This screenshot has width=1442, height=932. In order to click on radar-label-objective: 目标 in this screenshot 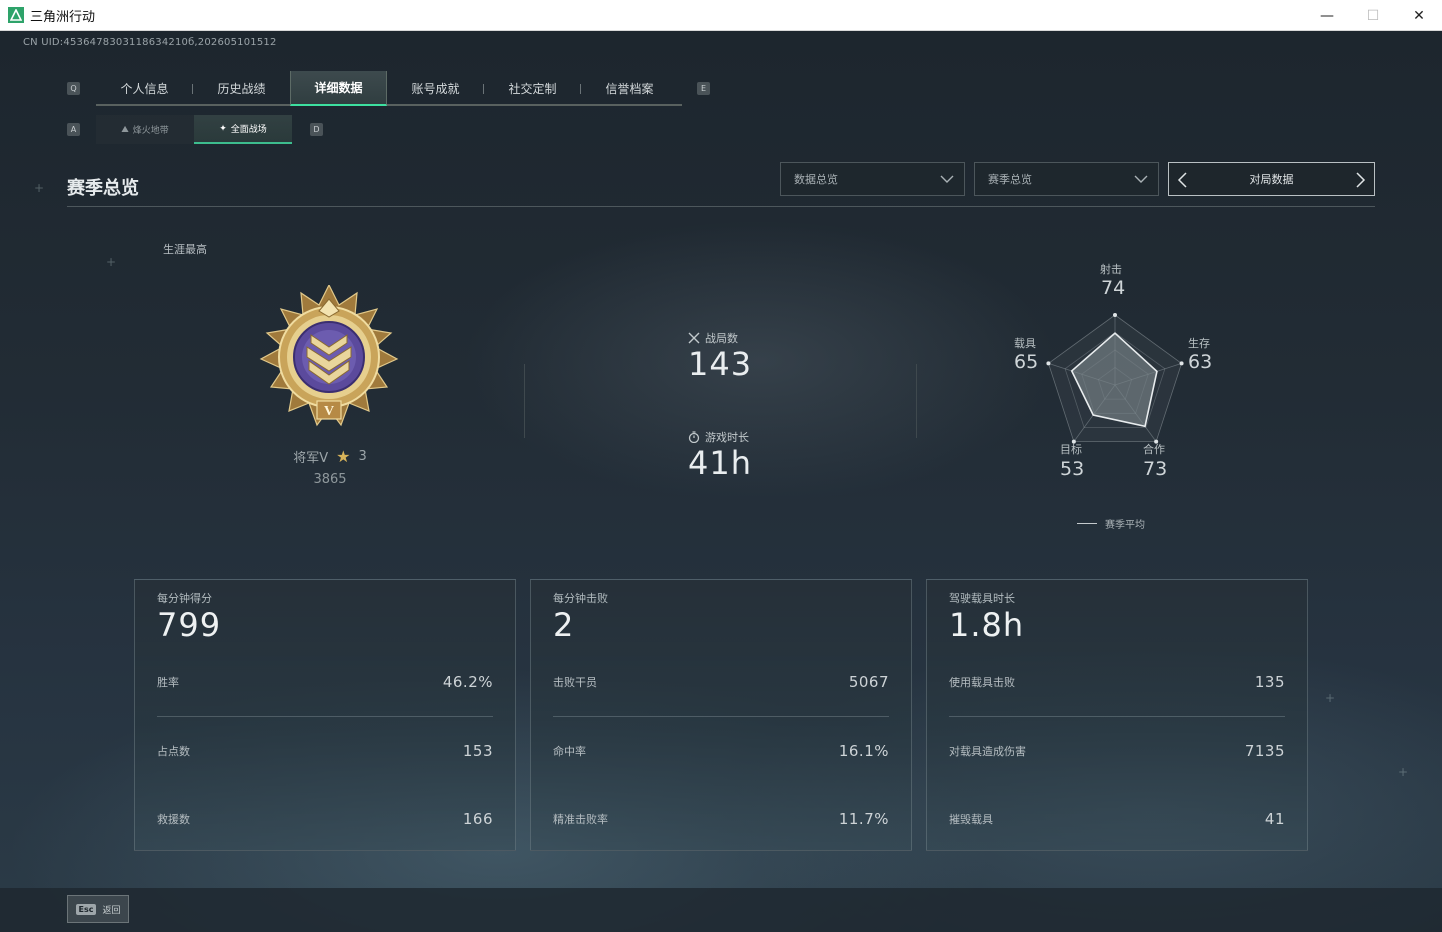, I will do `click(1071, 449)`.